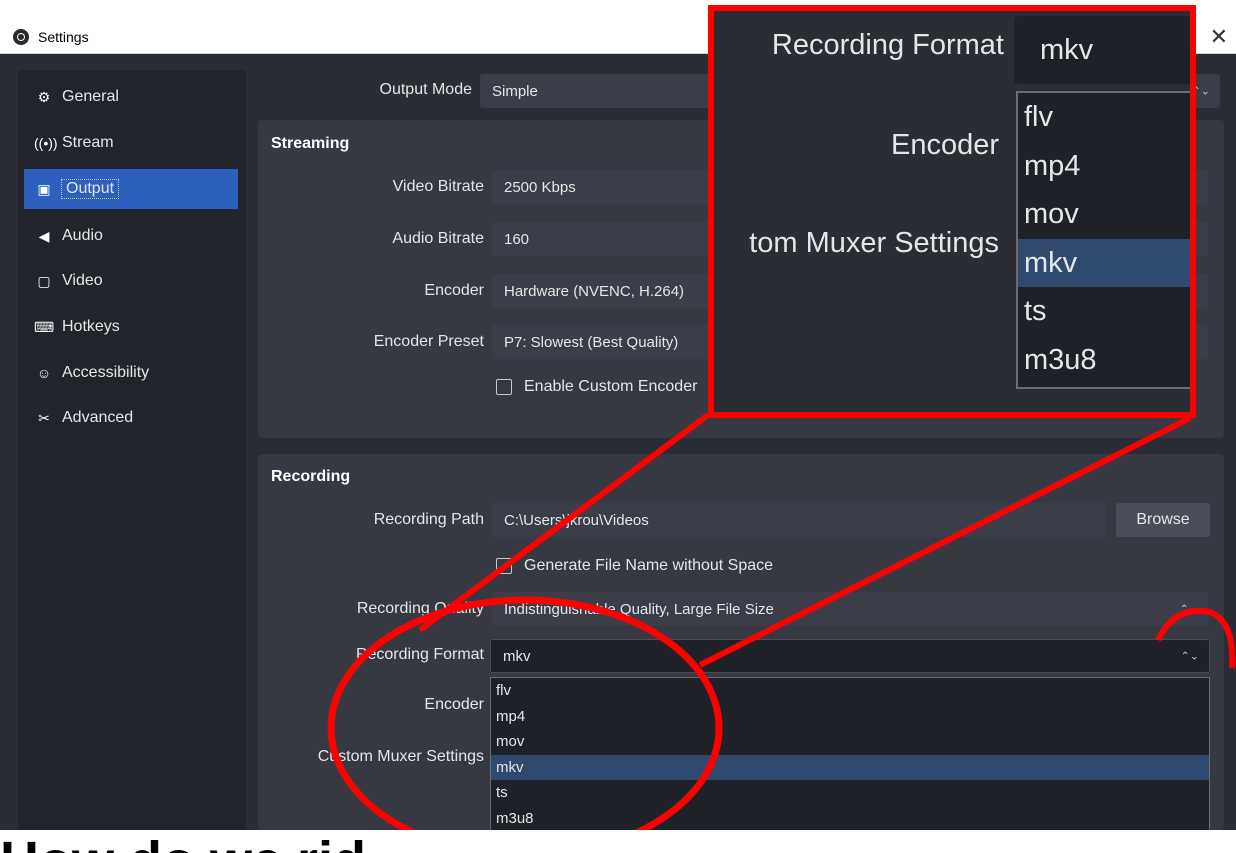 The image size is (1236, 853). What do you see at coordinates (525, 724) in the screenshot?
I see `highlight-ellipse` at bounding box center [525, 724].